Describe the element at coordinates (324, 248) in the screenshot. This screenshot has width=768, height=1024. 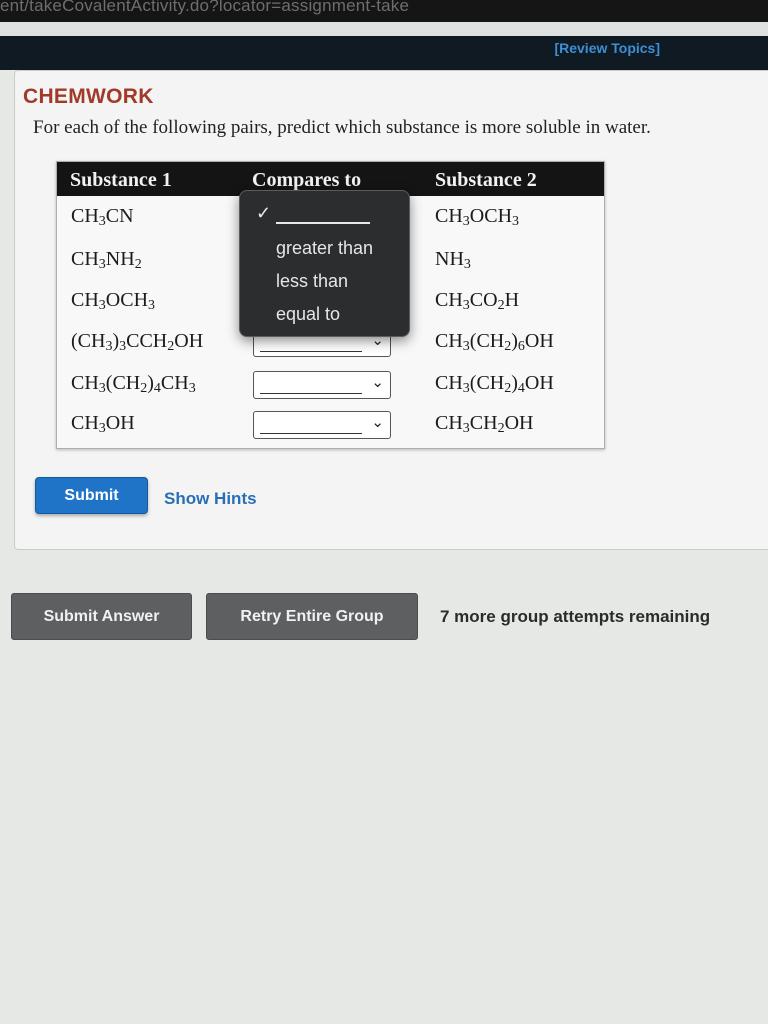
I see `dropdown-option-greater-than: greater than` at that location.